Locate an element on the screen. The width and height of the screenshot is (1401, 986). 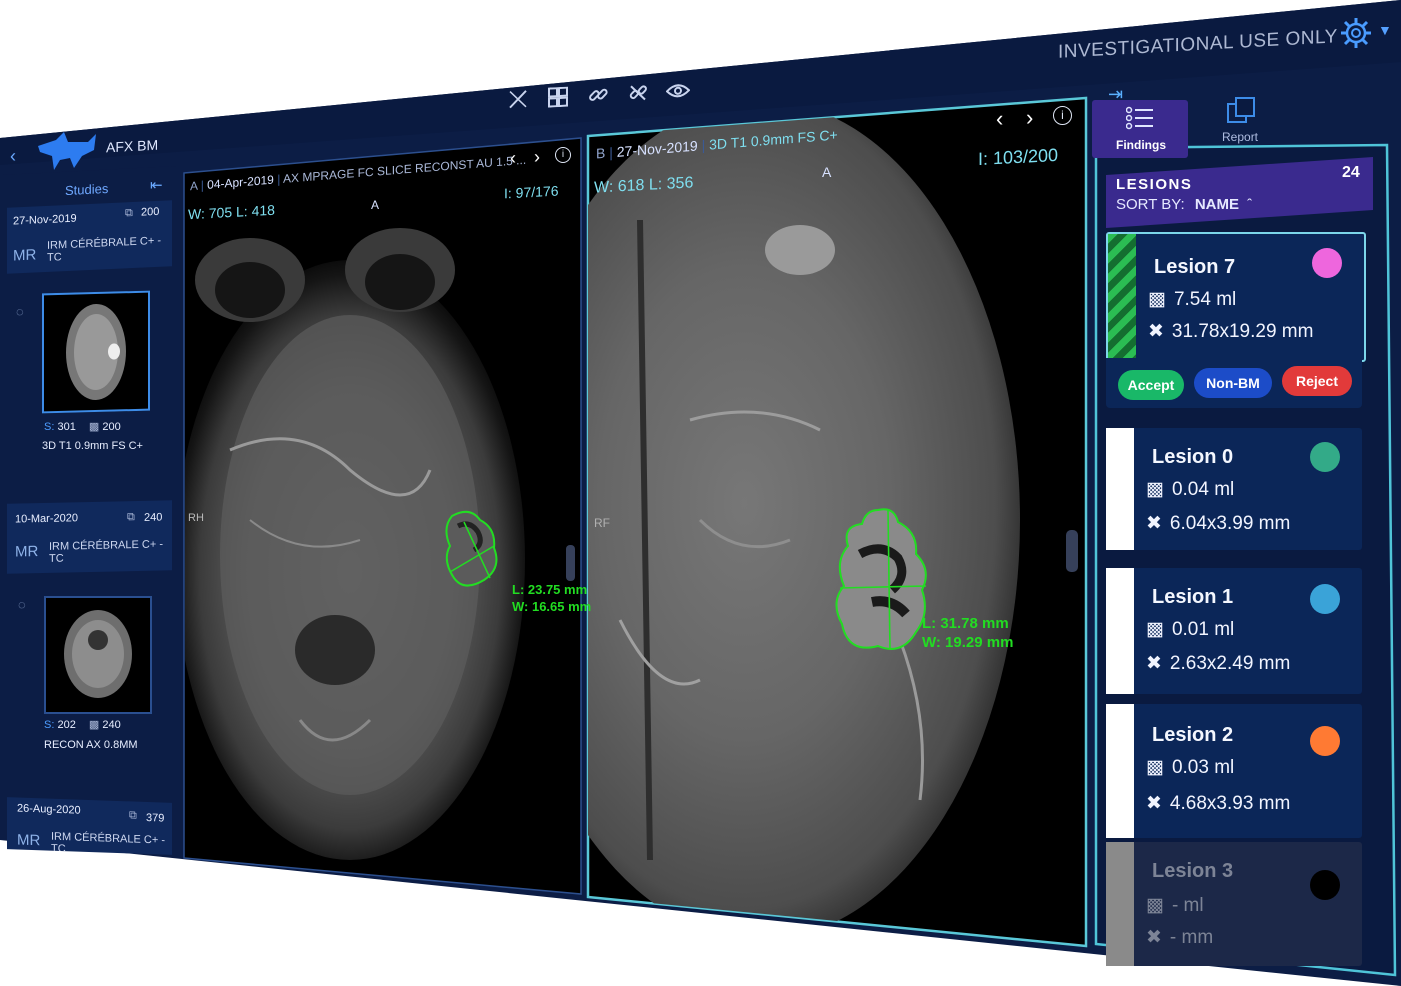
viewer-b-prev-icon: ‹ is located at coordinates (999, 119).